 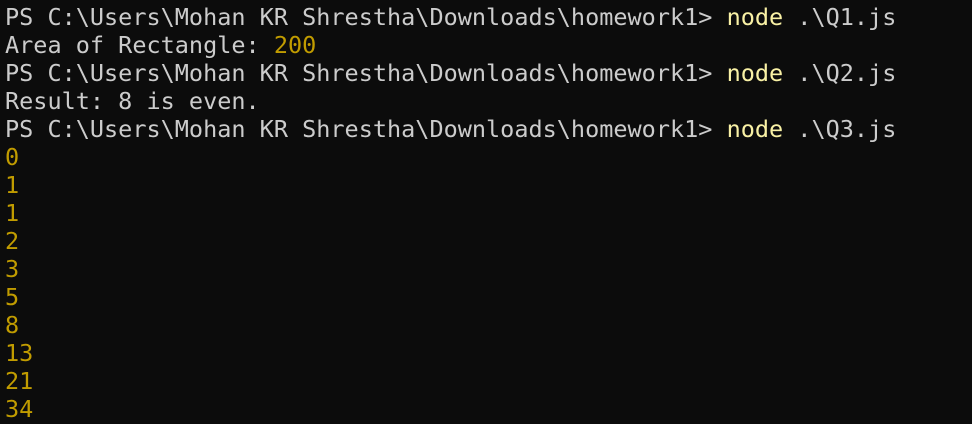 I want to click on fibonacci-output-line: 8, so click(x=12, y=325).